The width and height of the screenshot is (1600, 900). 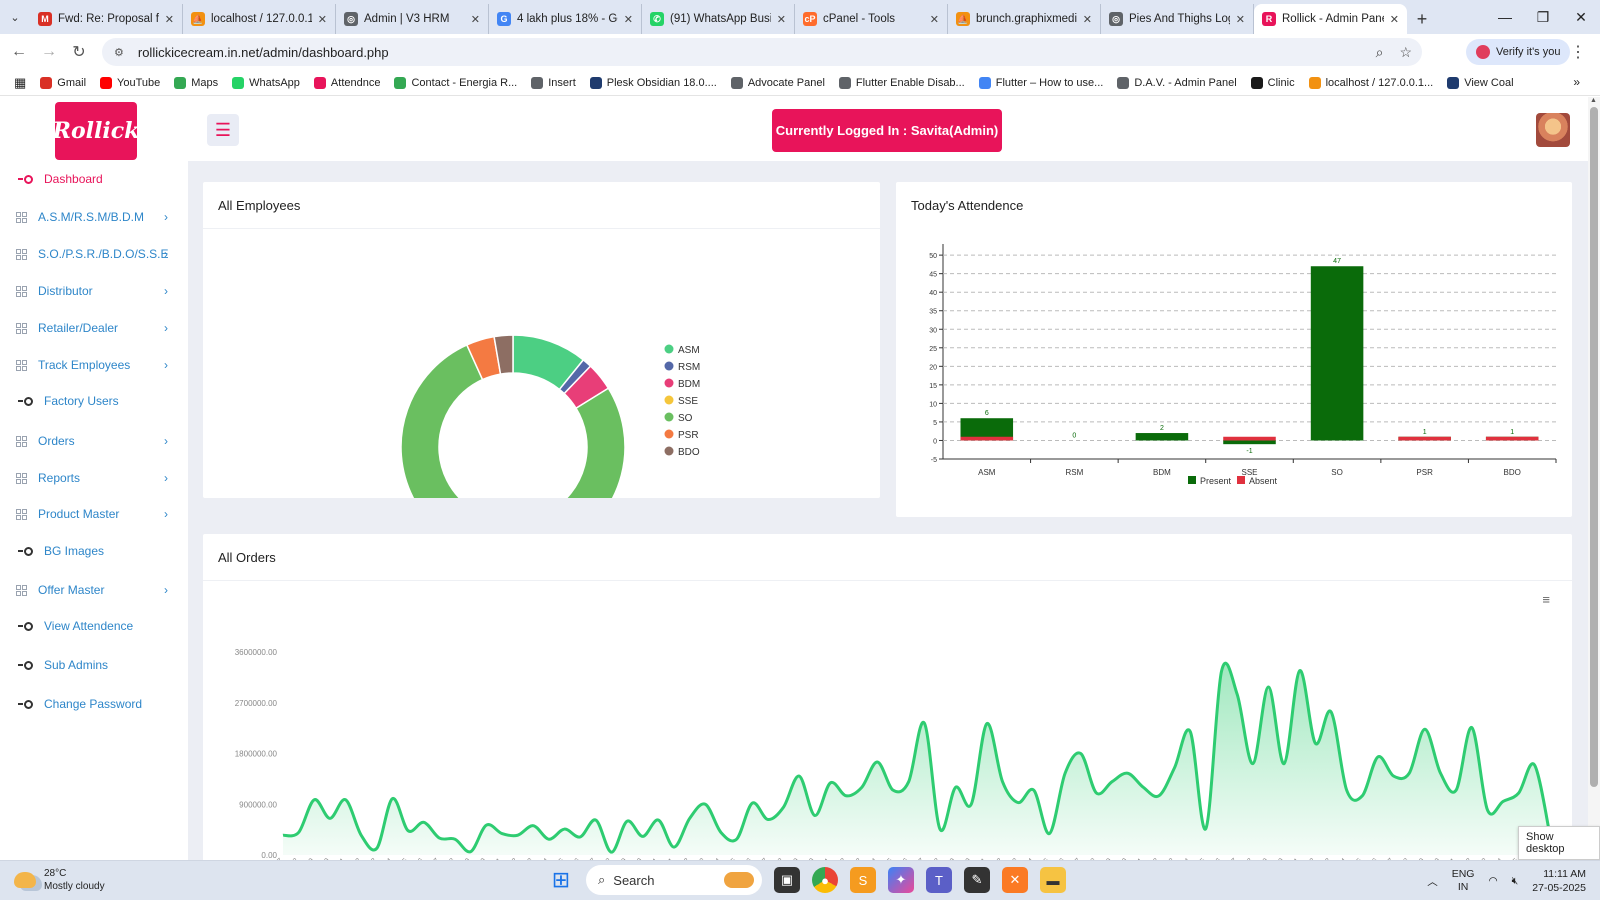 What do you see at coordinates (1432, 881) in the screenshot?
I see `tray-overflow-icon: ︿` at bounding box center [1432, 881].